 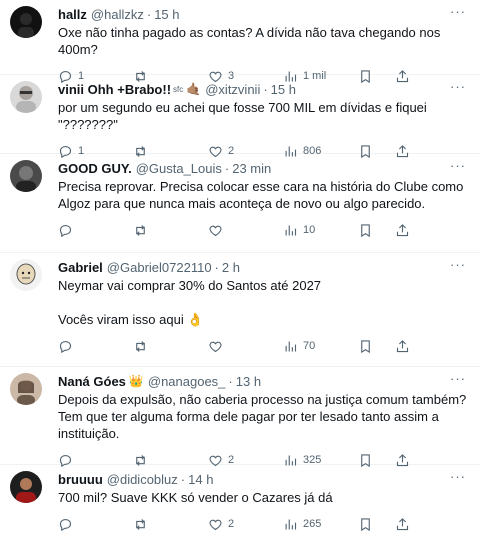 I want to click on like-button: 2, so click(x=245, y=524).